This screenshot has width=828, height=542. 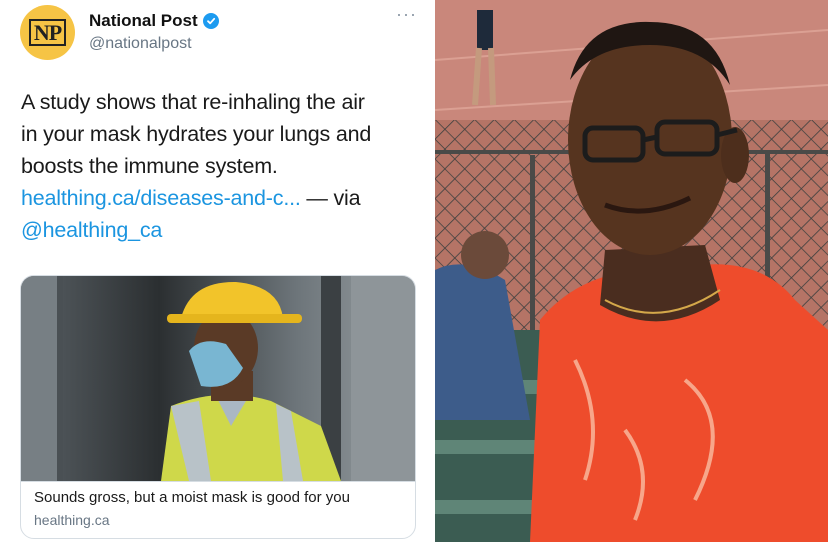 I want to click on author-handle: @nationalpost, so click(x=140, y=44).